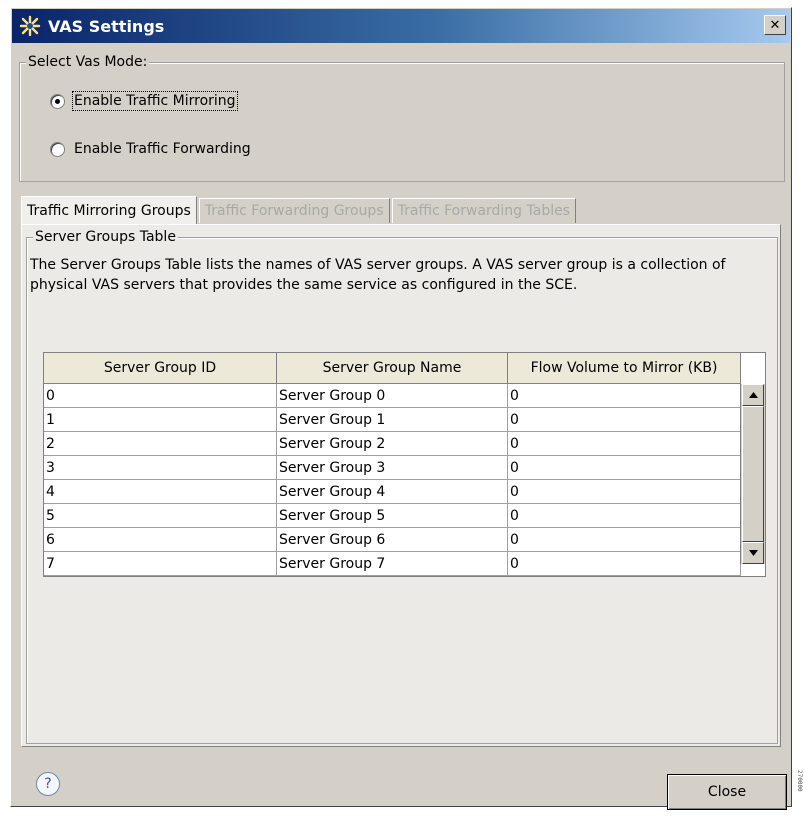 This screenshot has height=821, width=806. I want to click on cell-id: 3, so click(160, 467).